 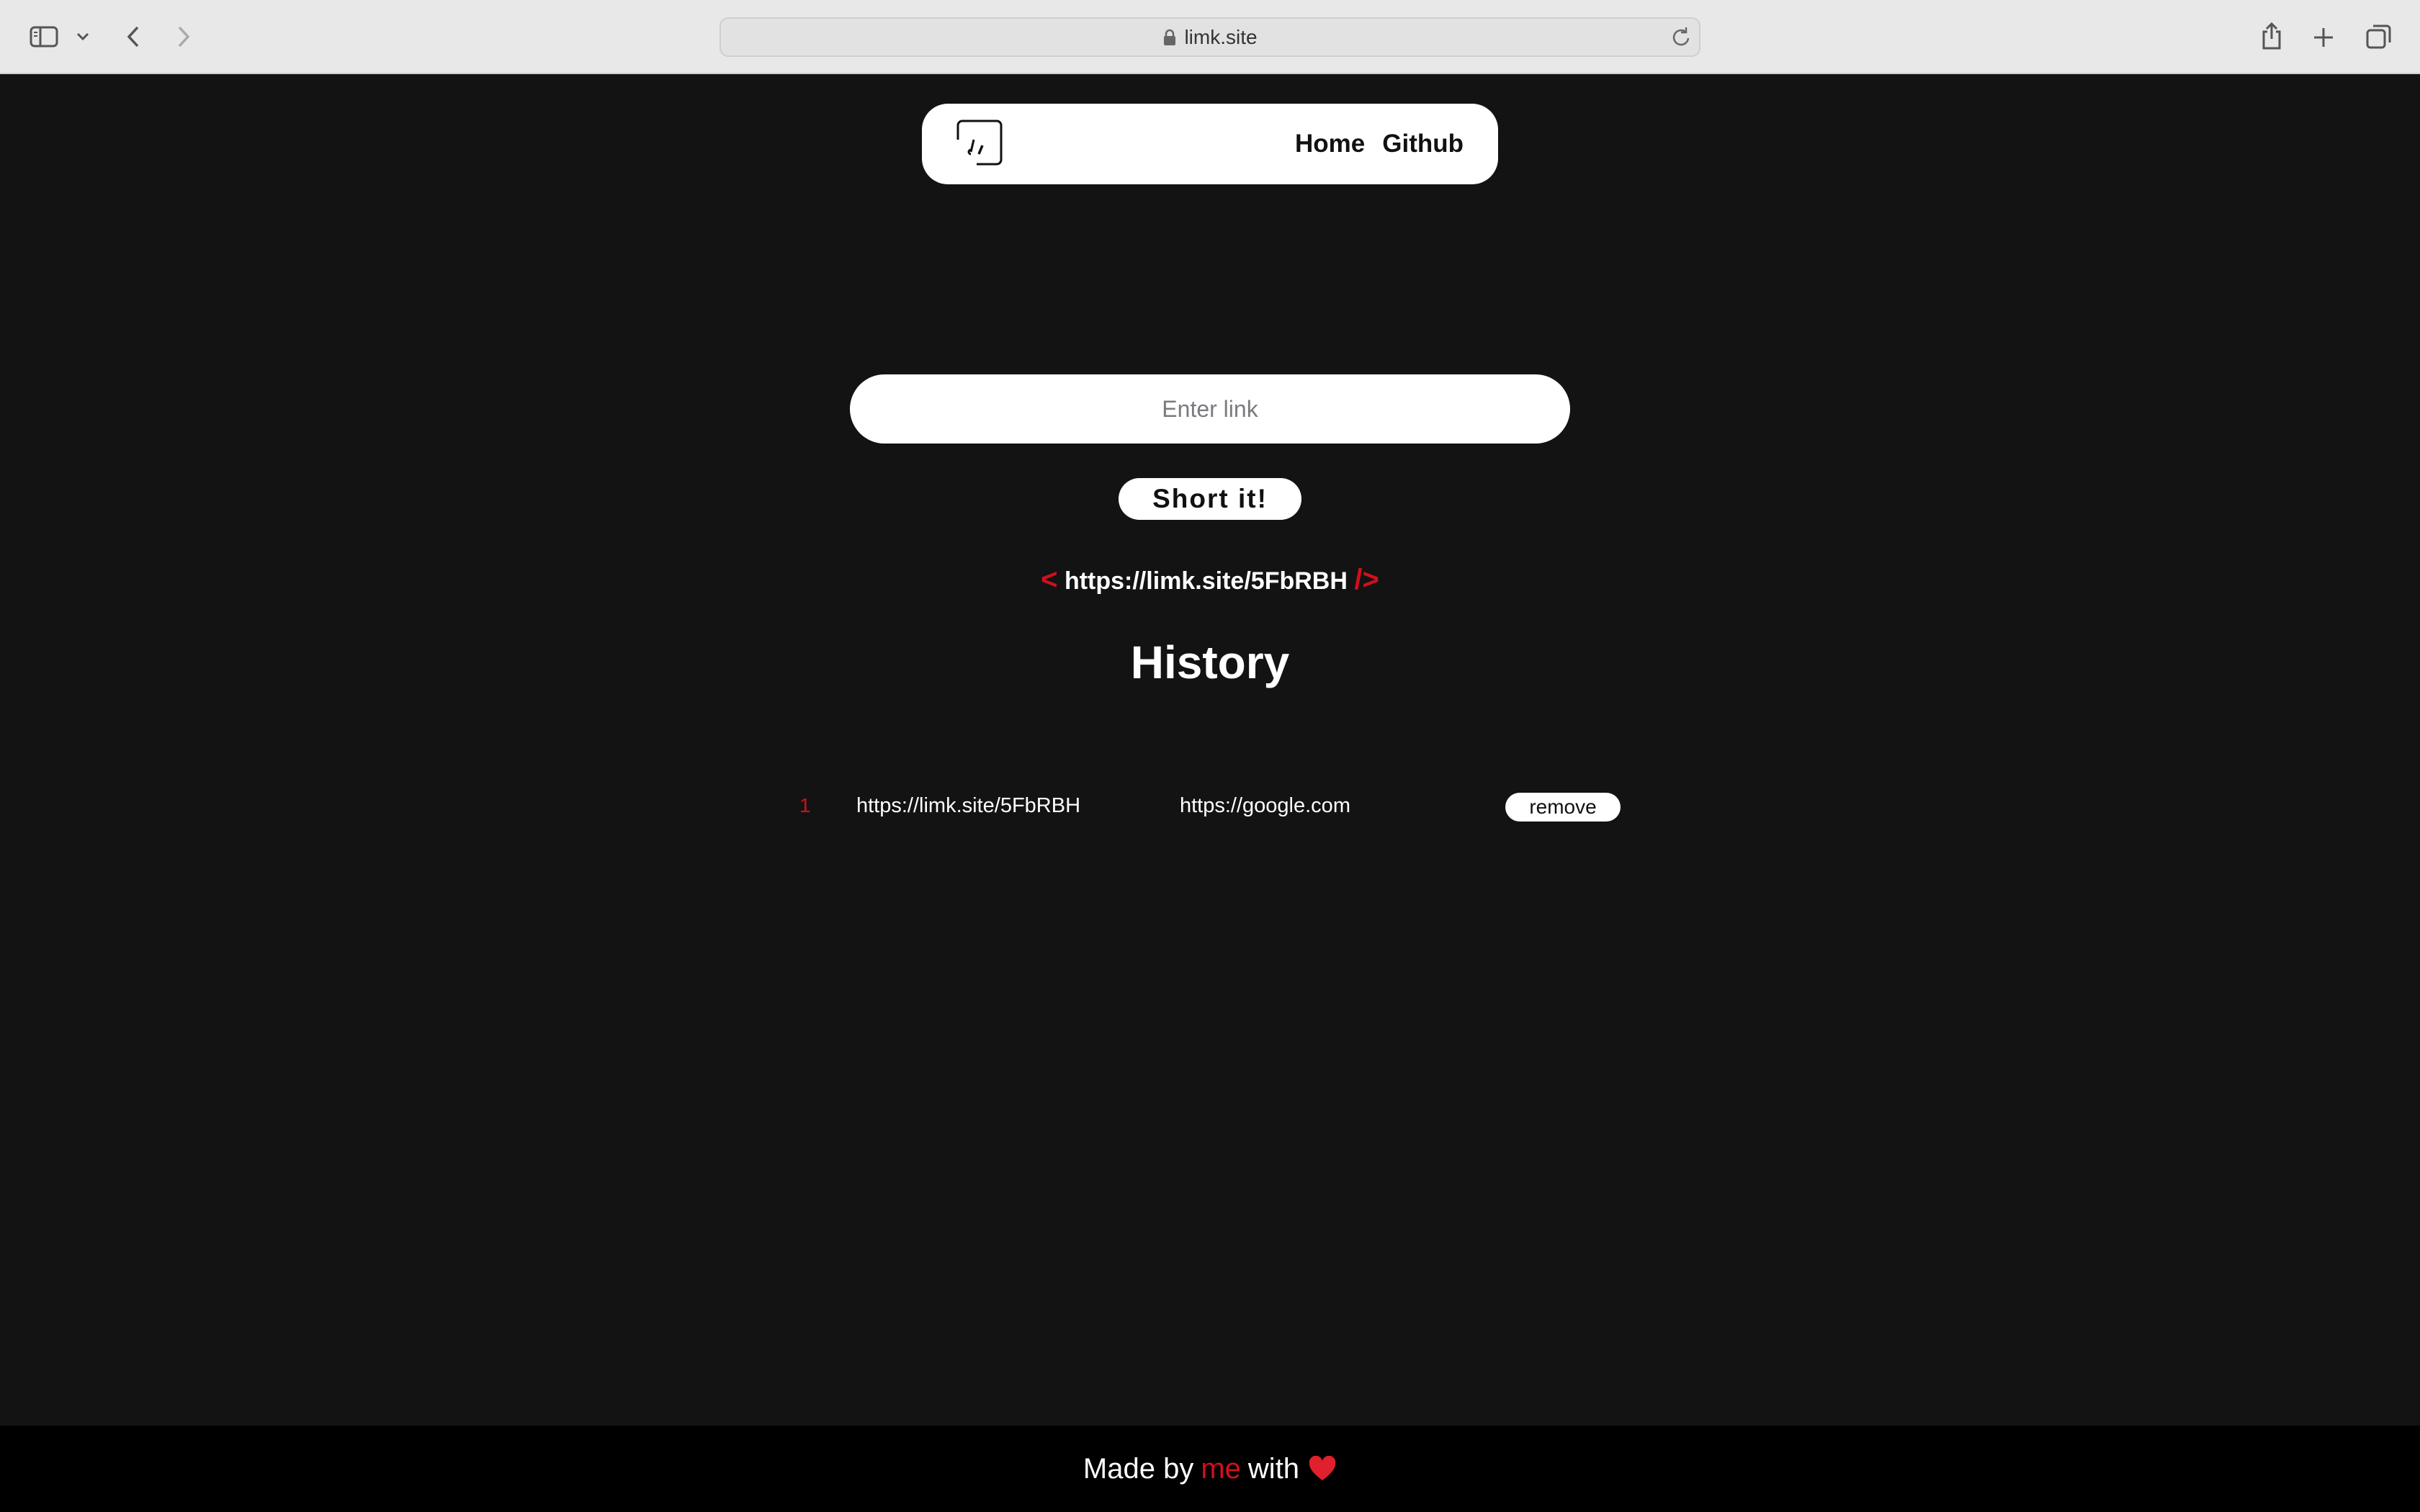 I want to click on footer-prefix: Made by, so click(x=1138, y=1468).